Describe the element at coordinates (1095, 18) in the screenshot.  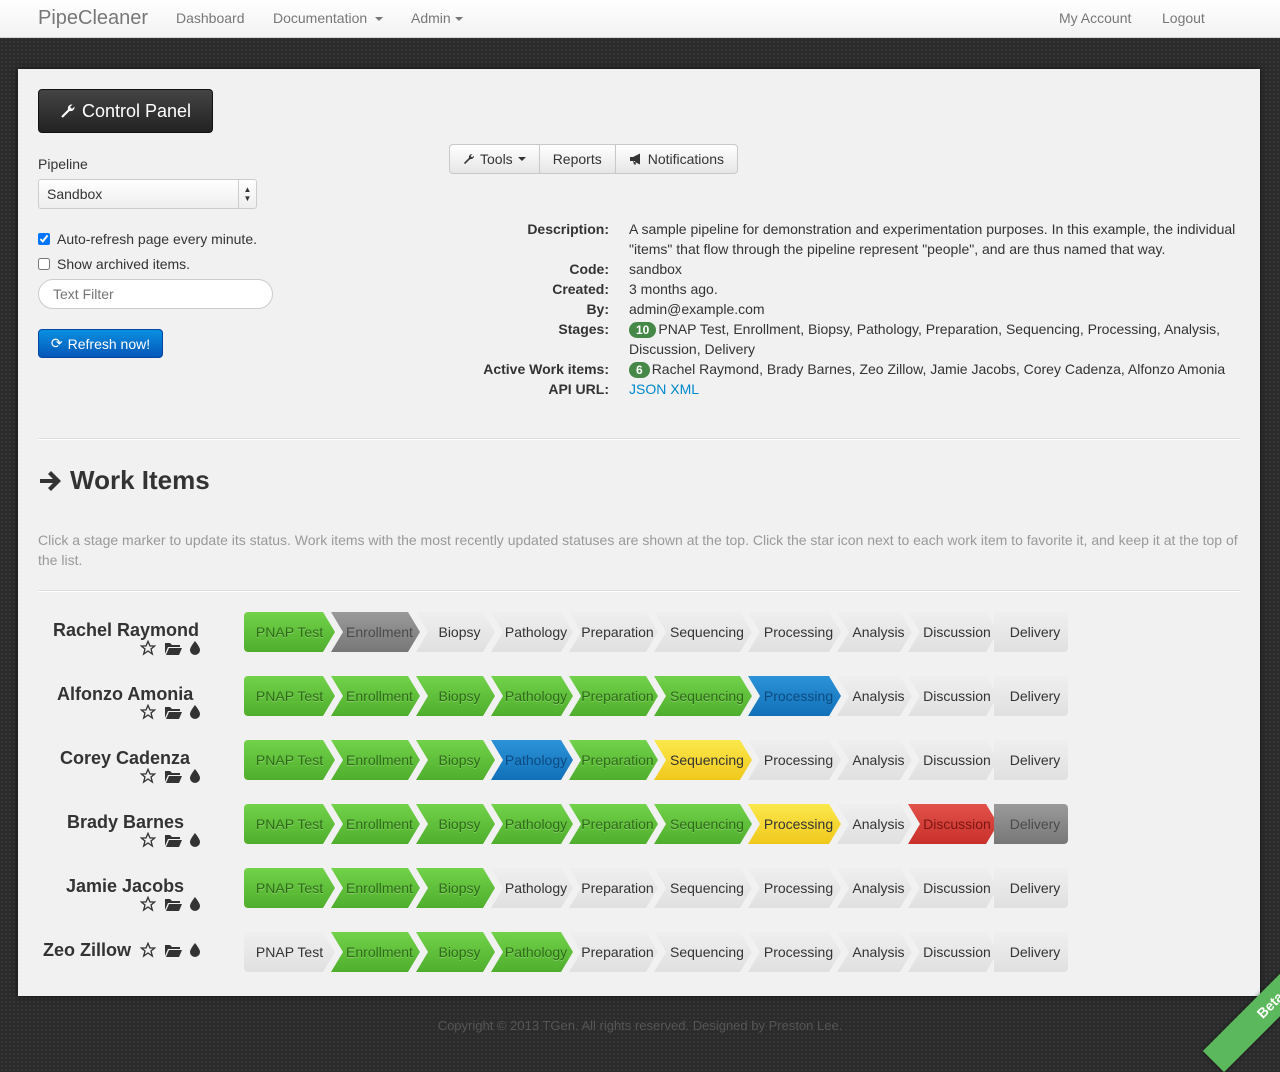
I see `nav-my-account: My Account` at that location.